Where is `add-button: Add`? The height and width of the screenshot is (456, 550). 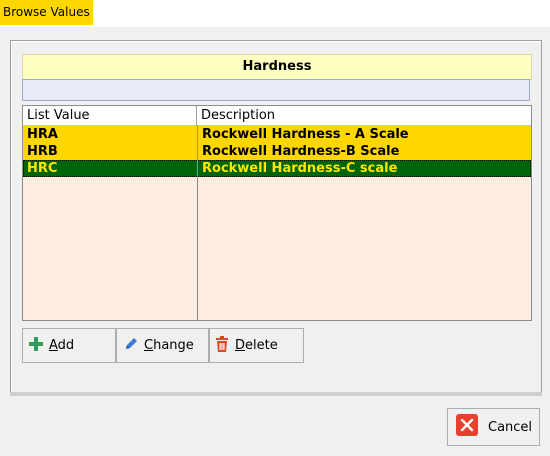
add-button: Add is located at coordinates (69, 345).